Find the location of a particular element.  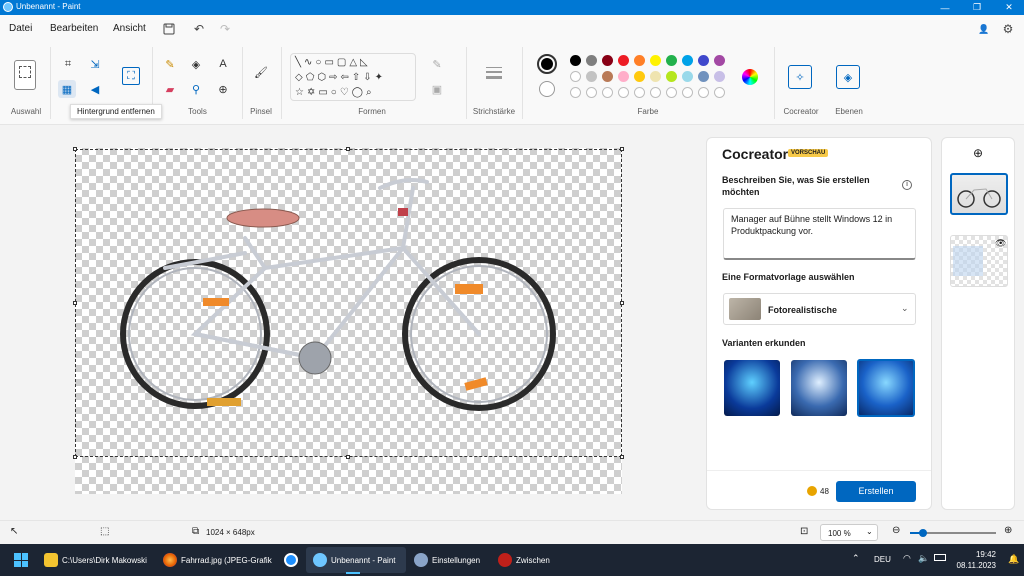

pencil-icon: ✎ is located at coordinates (170, 64).